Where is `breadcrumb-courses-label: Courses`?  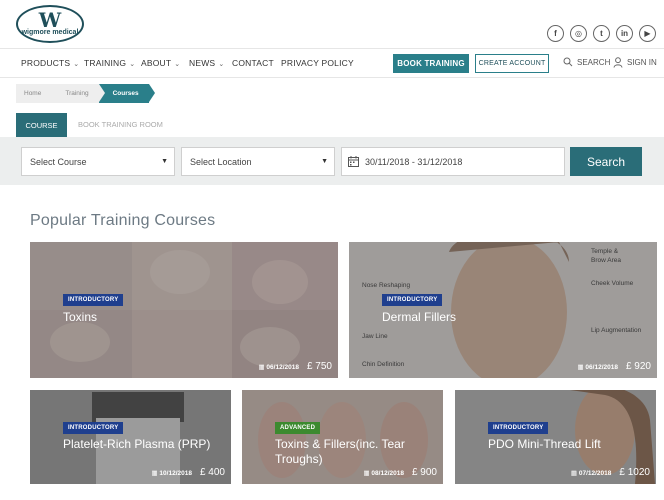 breadcrumb-courses-label: Courses is located at coordinates (125, 93).